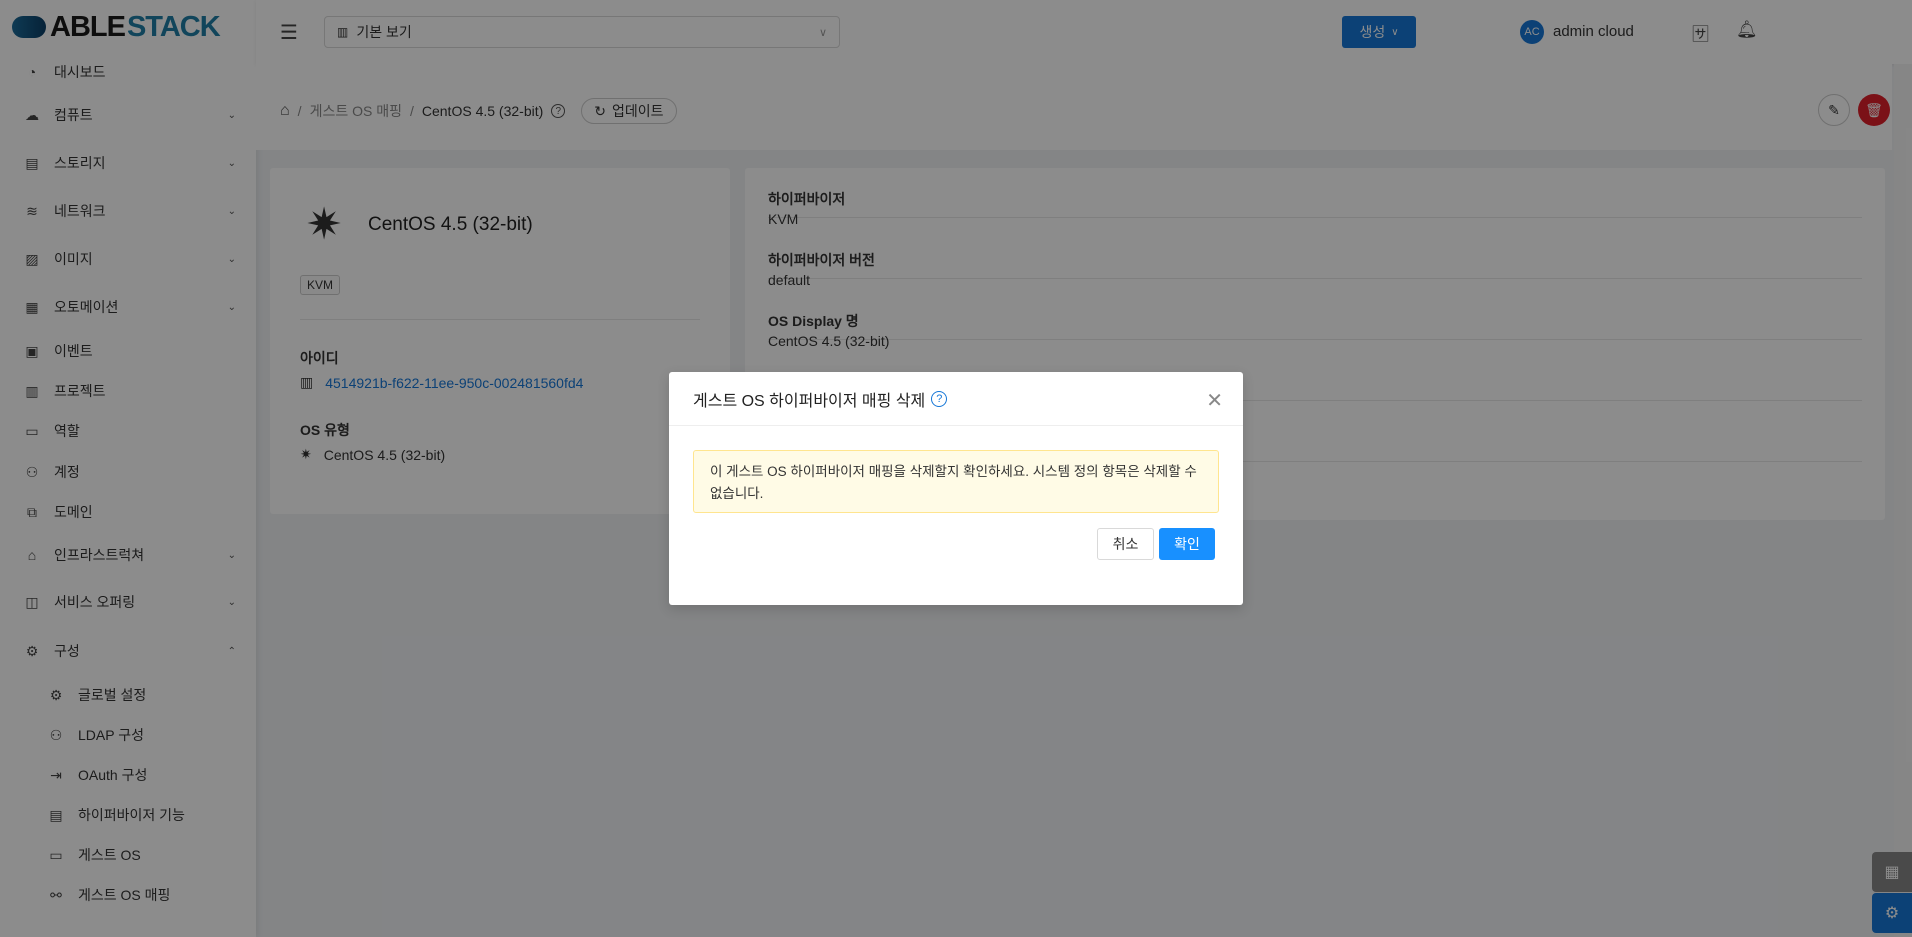 The height and width of the screenshot is (937, 1912). What do you see at coordinates (1187, 544) in the screenshot?
I see `confirm-button: 확인` at bounding box center [1187, 544].